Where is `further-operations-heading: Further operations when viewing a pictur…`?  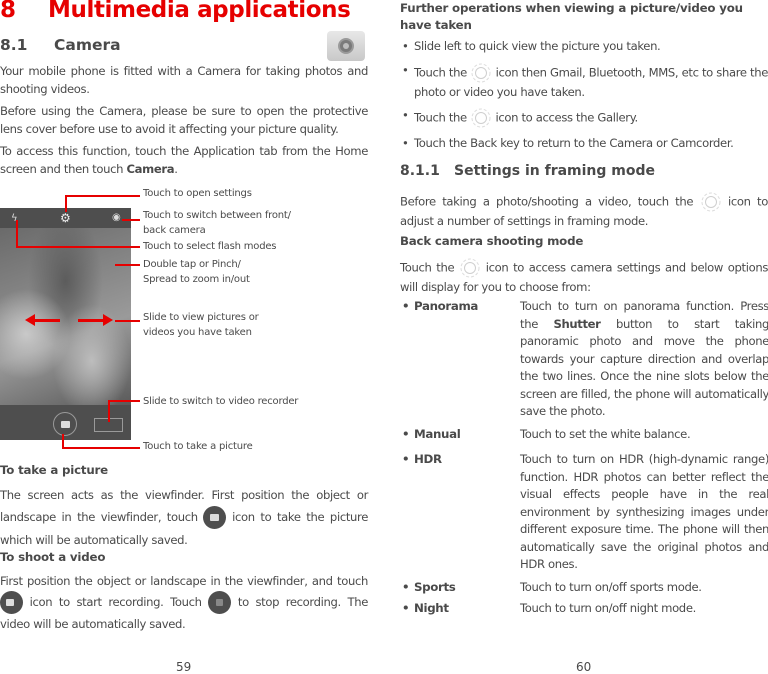
further-operations-heading: Further operations when viewing a pictur… is located at coordinates (571, 16).